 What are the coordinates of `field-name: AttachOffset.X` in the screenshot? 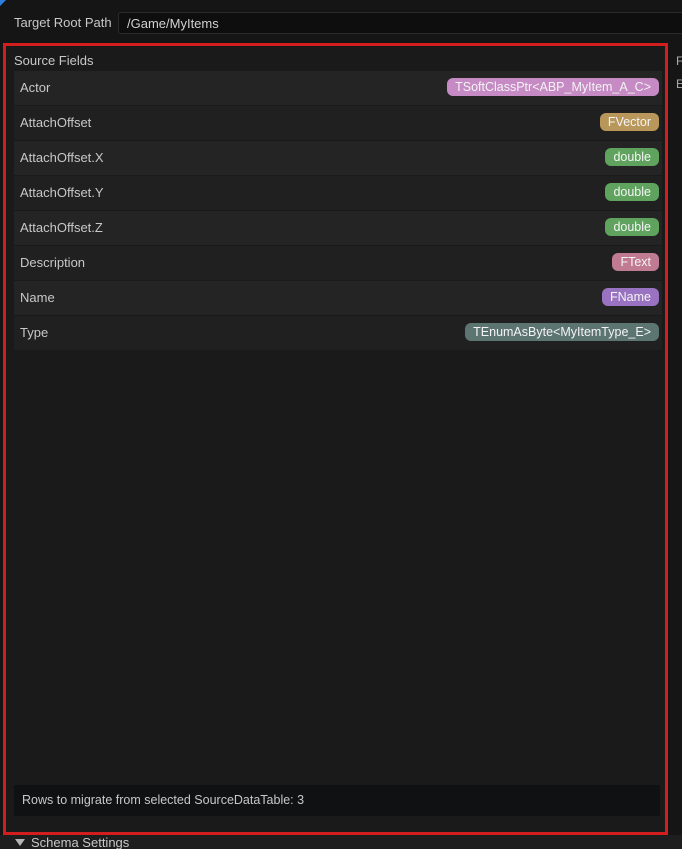 It's located at (62, 157).